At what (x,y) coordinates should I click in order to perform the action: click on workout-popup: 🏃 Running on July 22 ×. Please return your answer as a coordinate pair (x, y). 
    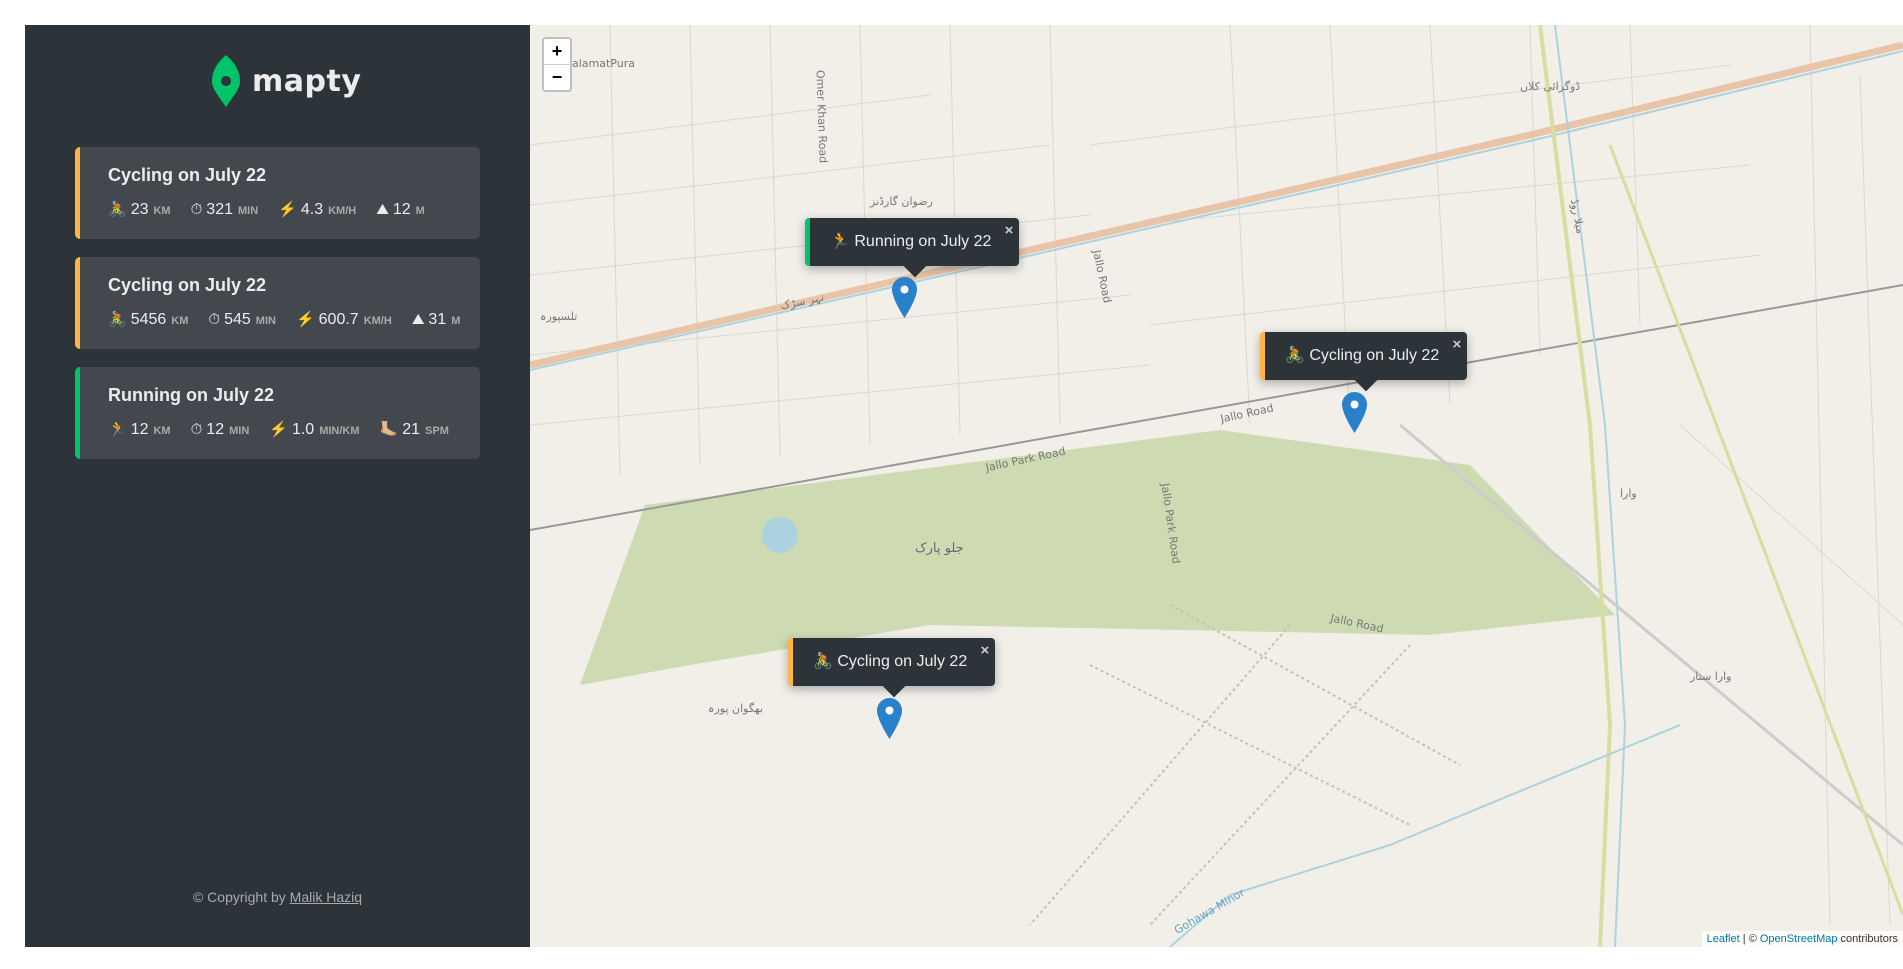
    Looking at the image, I should click on (912, 248).